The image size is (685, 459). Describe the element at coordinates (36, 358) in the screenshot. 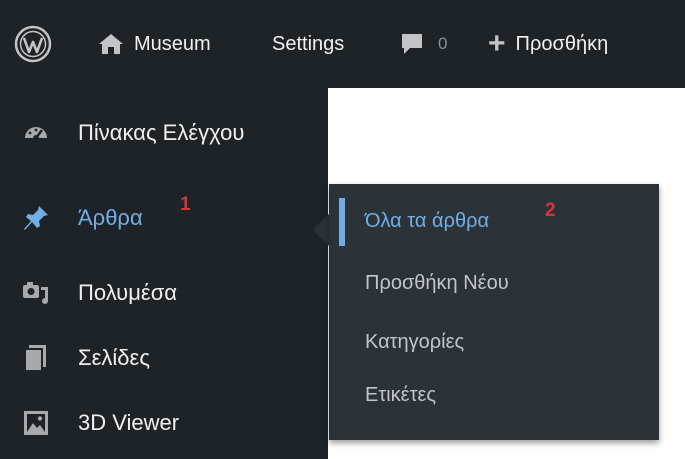

I see `pages-icon` at that location.